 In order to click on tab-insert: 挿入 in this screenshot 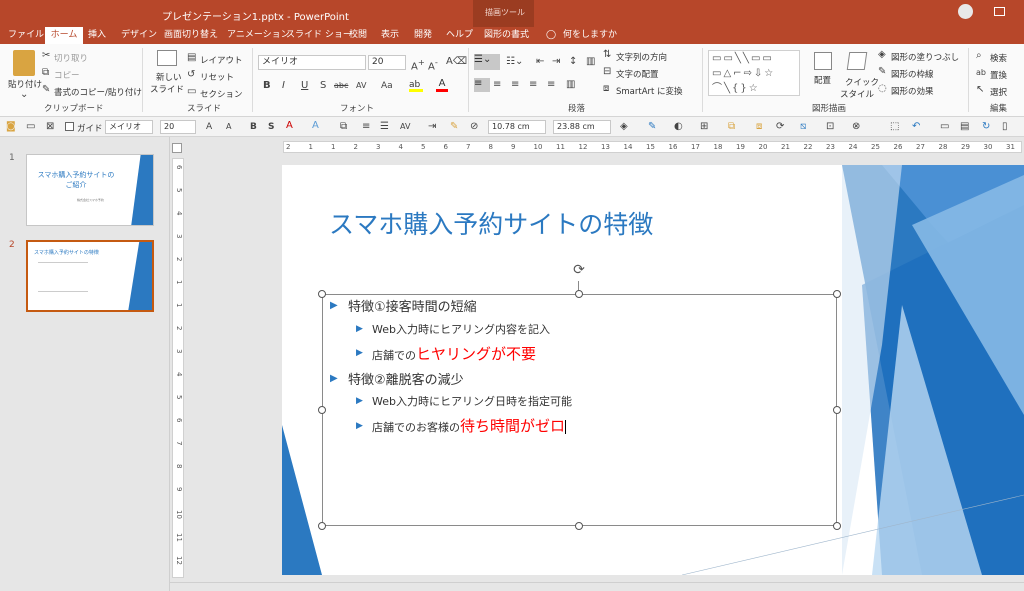, I will do `click(97, 35)`.